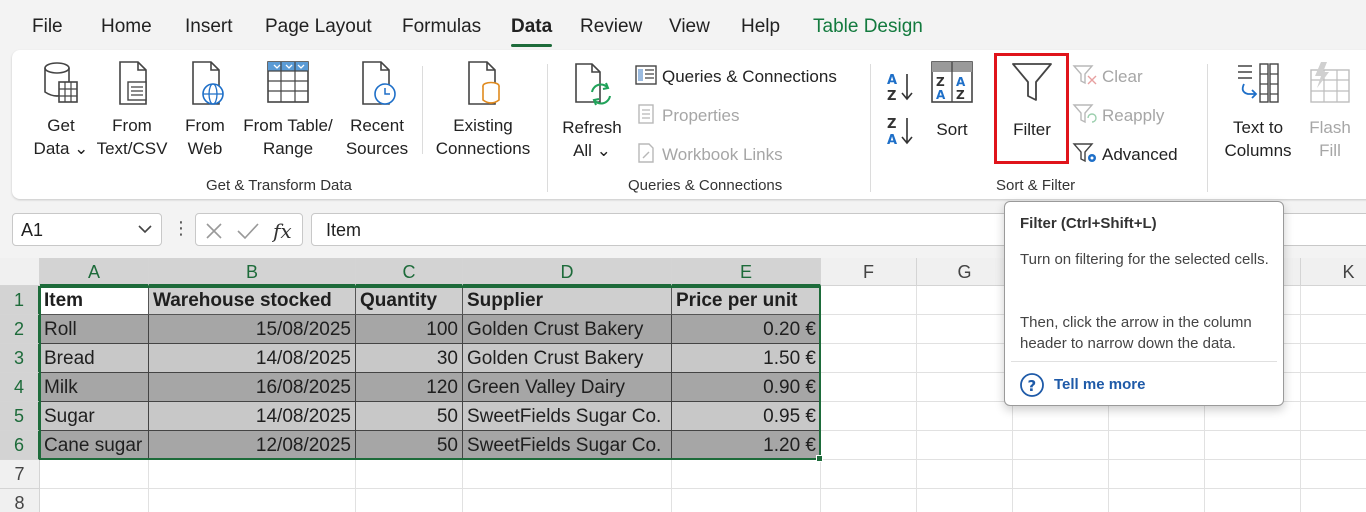 The image size is (1366, 512). I want to click on sort-descending-button: Z A, so click(900, 131).